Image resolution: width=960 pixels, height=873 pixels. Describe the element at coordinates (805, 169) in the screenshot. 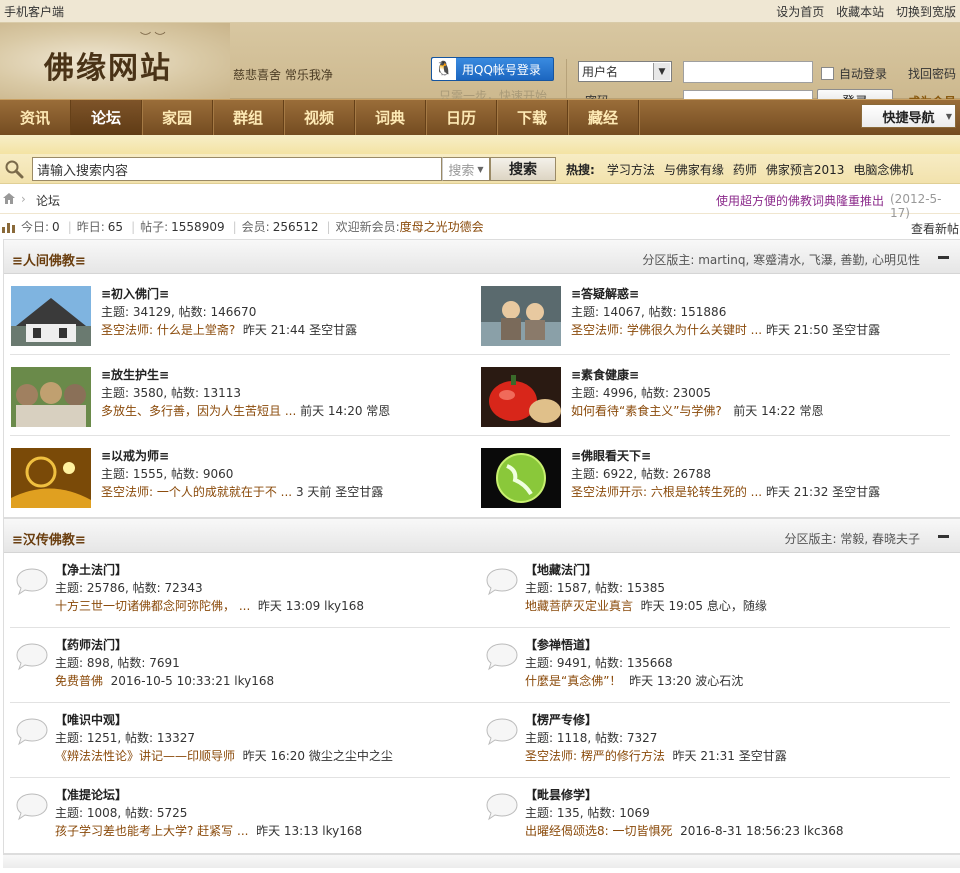

I see `hot-search-item: 佛家预言2013` at that location.